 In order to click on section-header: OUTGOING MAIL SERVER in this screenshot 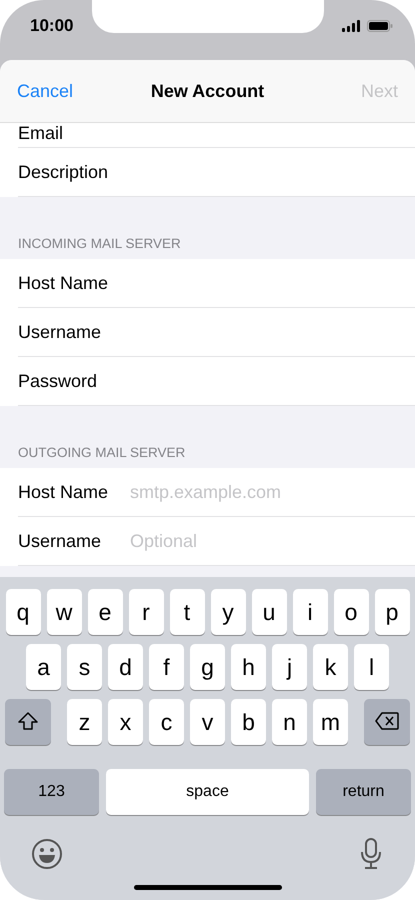, I will do `click(102, 452)`.